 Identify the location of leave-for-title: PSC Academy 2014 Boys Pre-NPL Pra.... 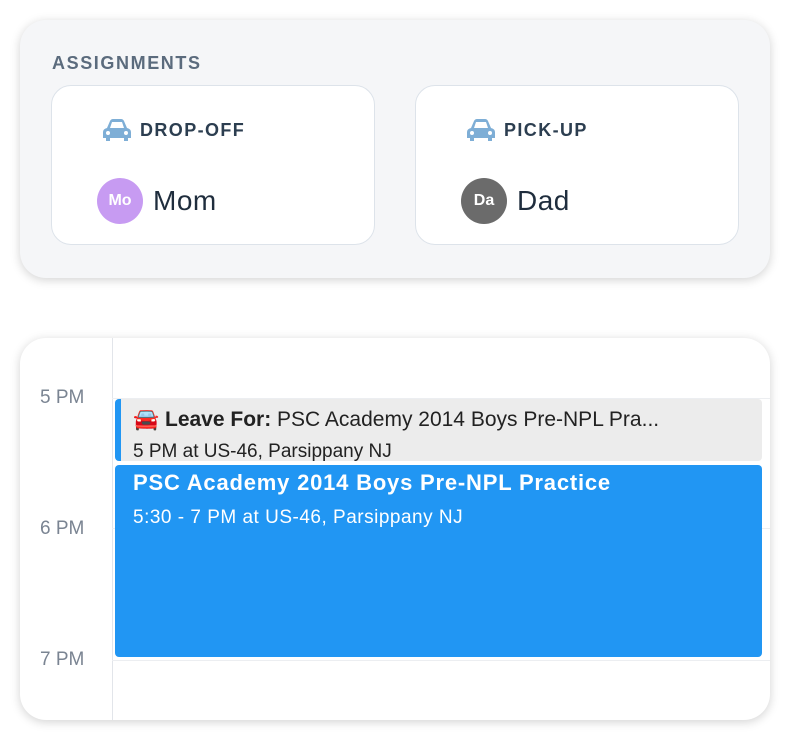
(468, 419).